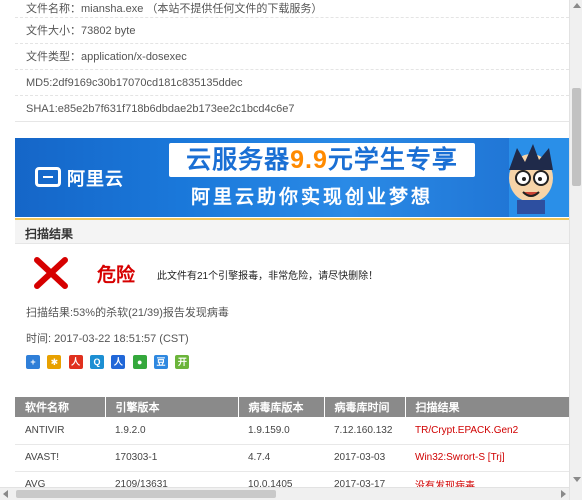 The height and width of the screenshot is (500, 582). What do you see at coordinates (60, 458) in the screenshot?
I see `cell-software: AVAST!` at bounding box center [60, 458].